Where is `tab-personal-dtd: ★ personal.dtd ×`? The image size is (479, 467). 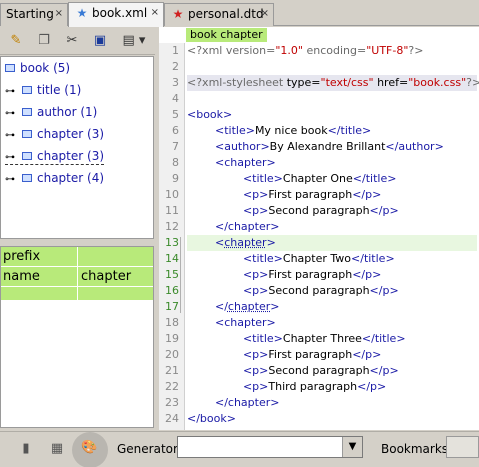 tab-personal-dtd: ★ personal.dtd × is located at coordinates (219, 14).